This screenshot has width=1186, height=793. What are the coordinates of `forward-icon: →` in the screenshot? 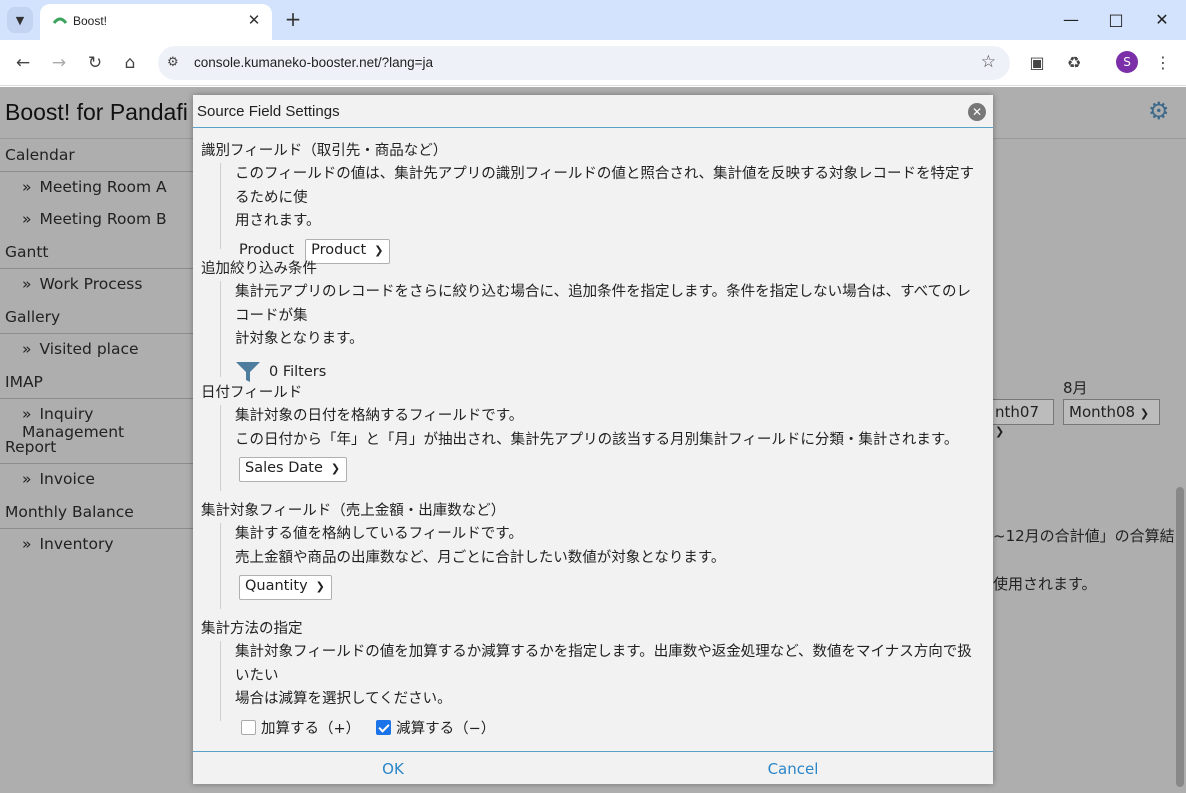 It's located at (59, 63).